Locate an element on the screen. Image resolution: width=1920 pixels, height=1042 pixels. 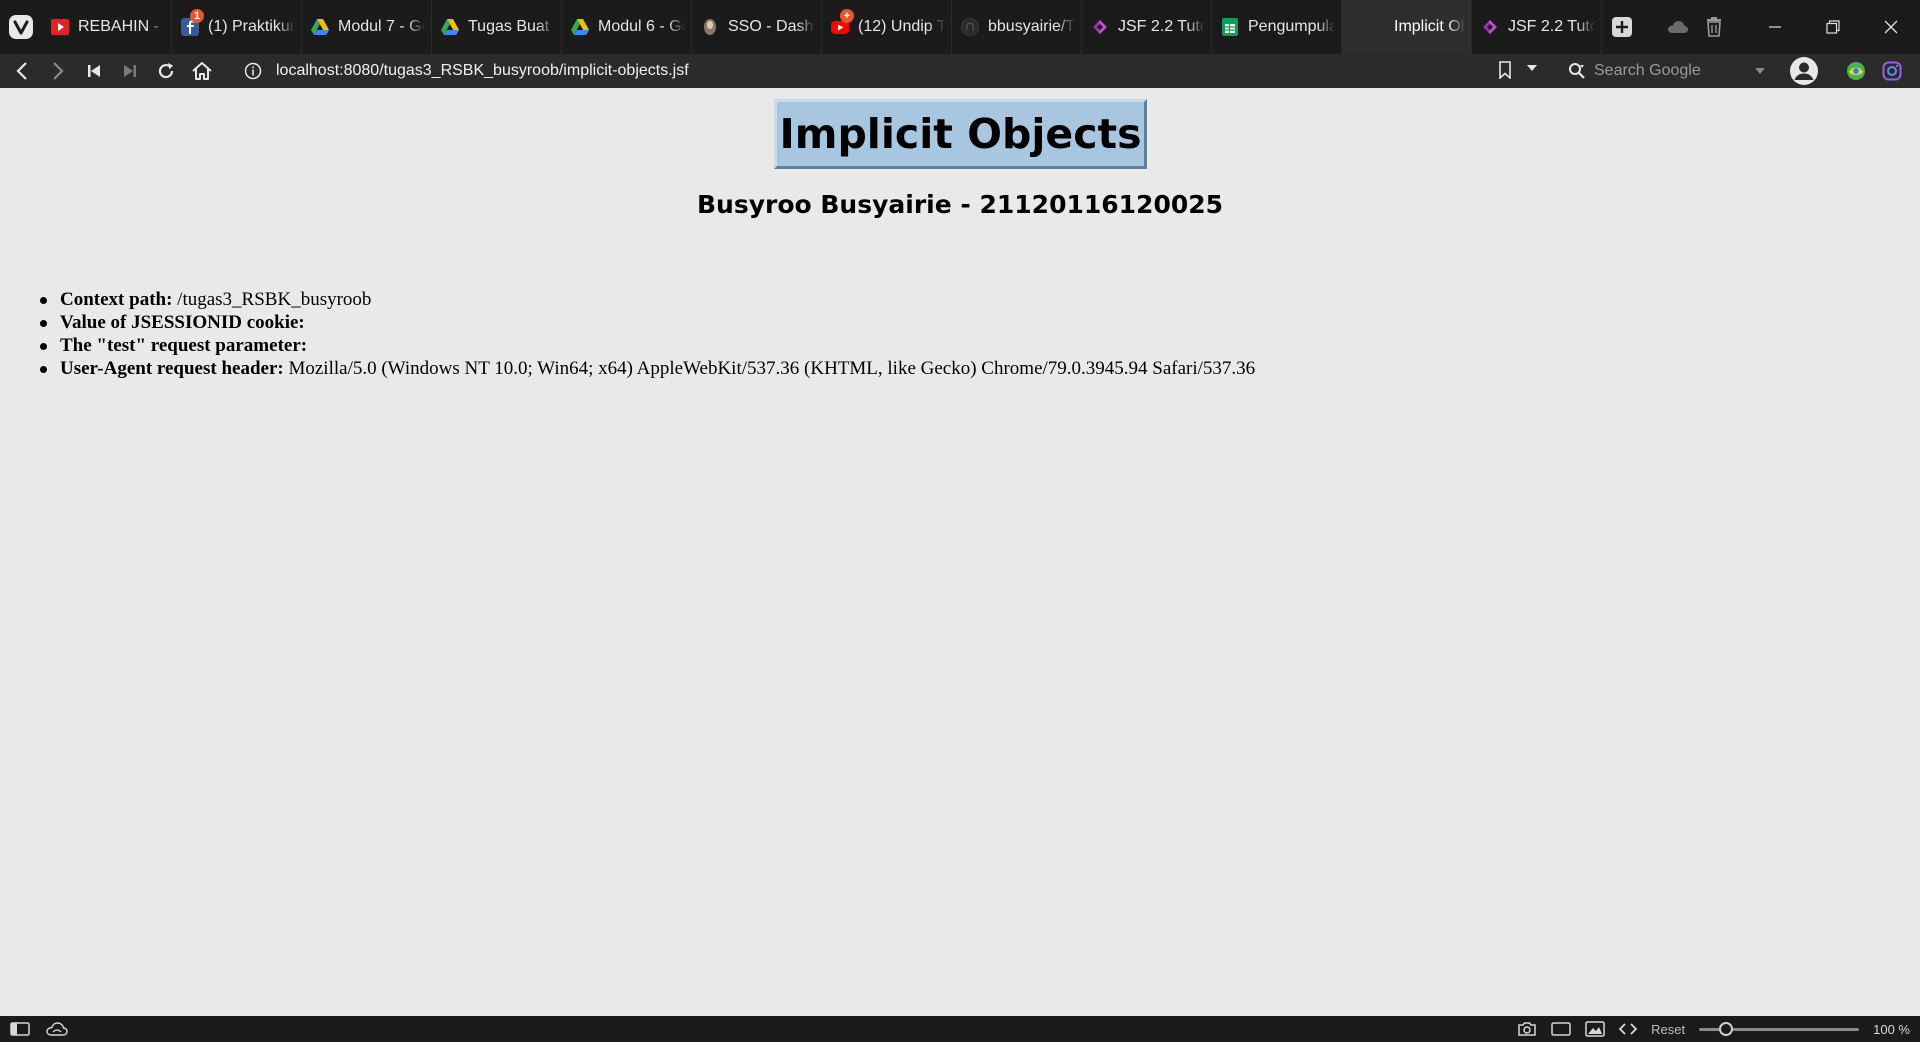
minimize-icon is located at coordinates (1775, 27).